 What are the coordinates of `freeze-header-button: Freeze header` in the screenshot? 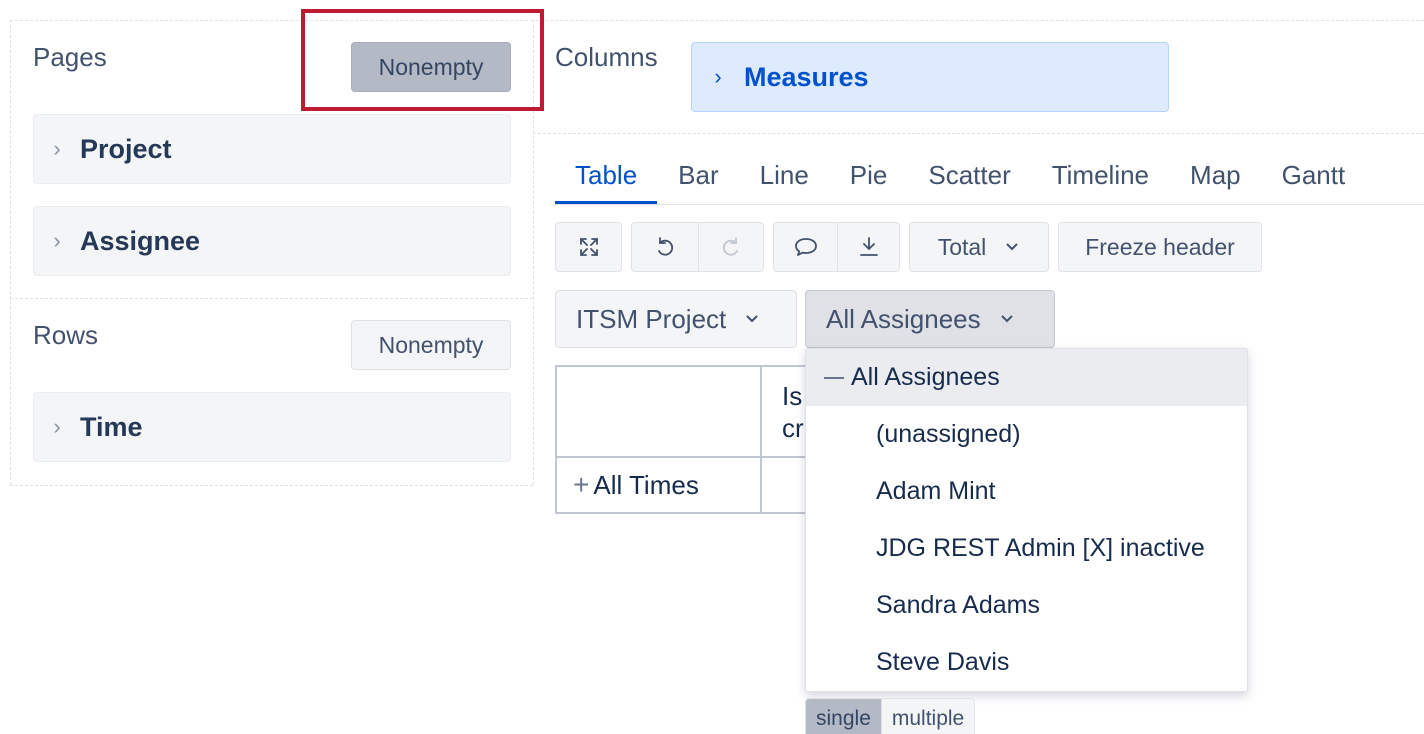 It's located at (1160, 247).